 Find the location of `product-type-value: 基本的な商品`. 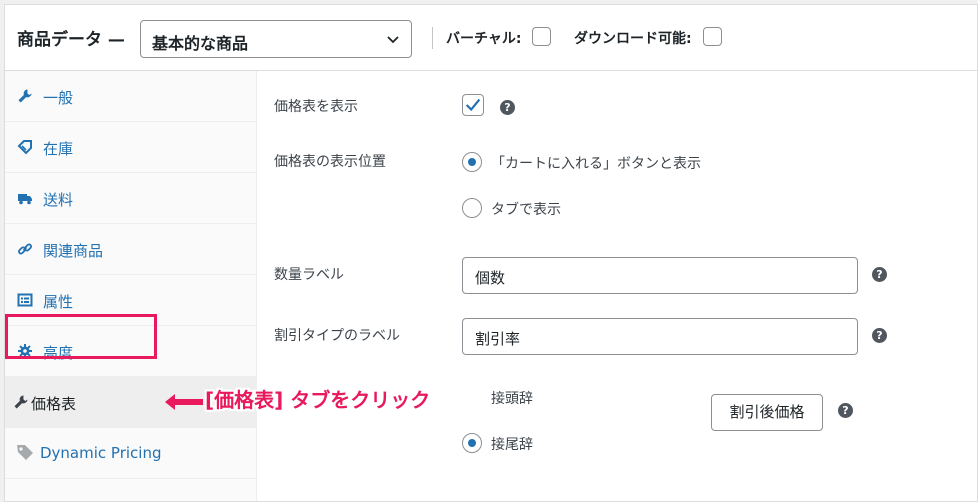

product-type-value: 基本的な商品 is located at coordinates (200, 43).